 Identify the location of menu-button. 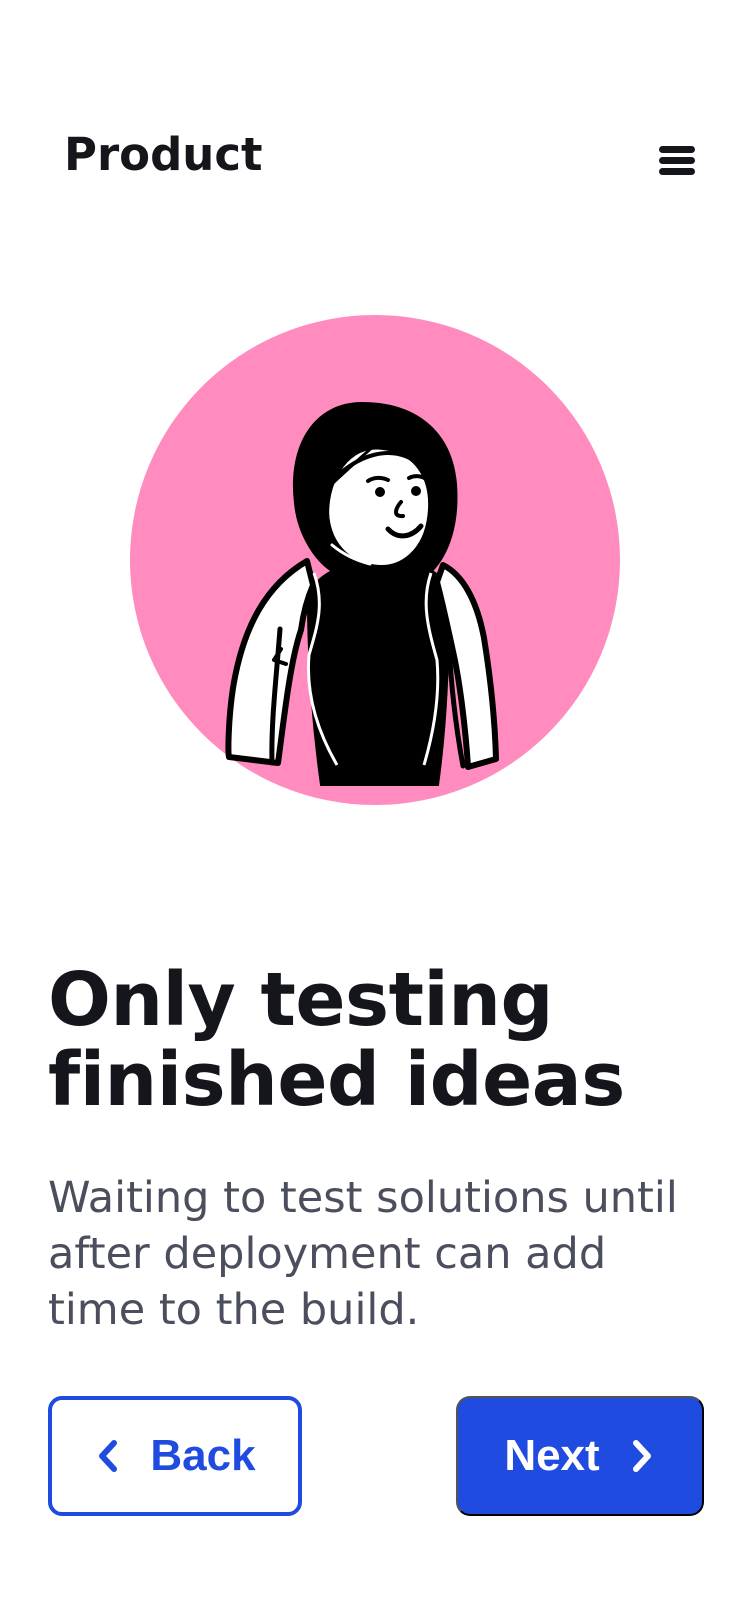
(676, 160).